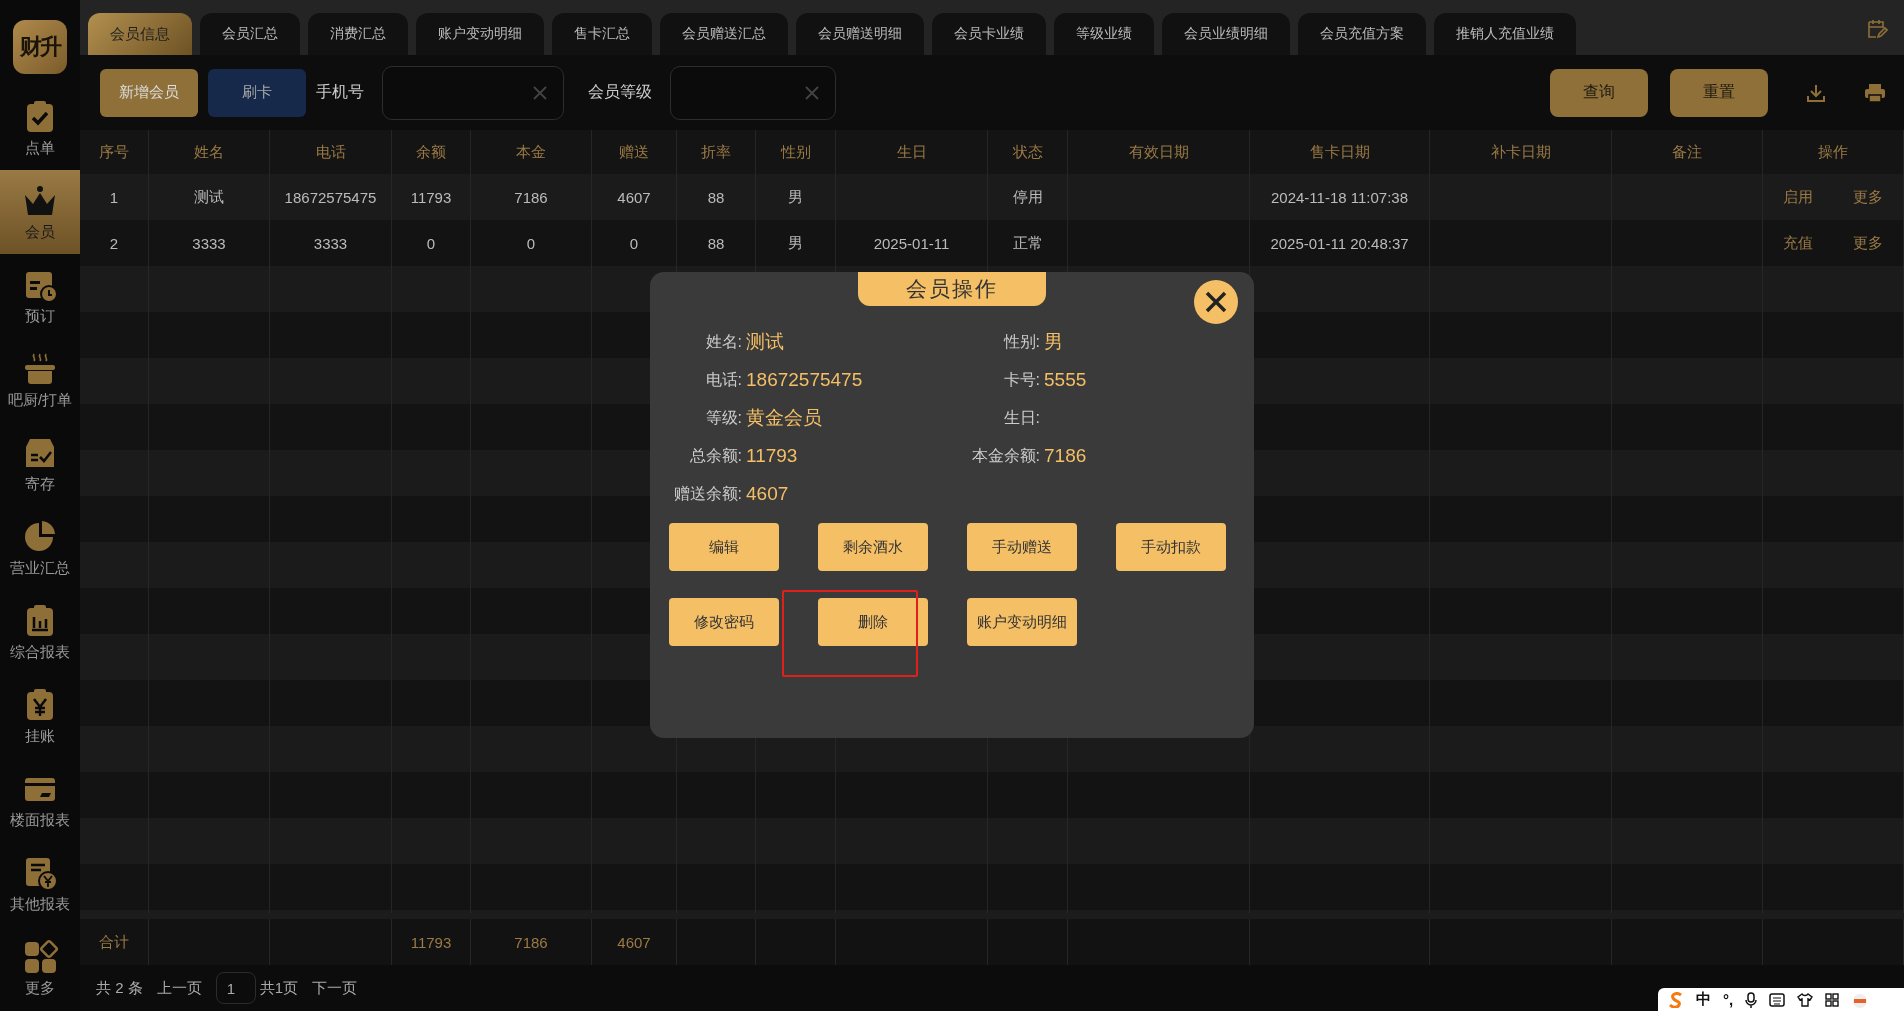 This screenshot has height=1011, width=1904. Describe the element at coordinates (1005, 455) in the screenshot. I see `info-label: 本金余额:` at that location.